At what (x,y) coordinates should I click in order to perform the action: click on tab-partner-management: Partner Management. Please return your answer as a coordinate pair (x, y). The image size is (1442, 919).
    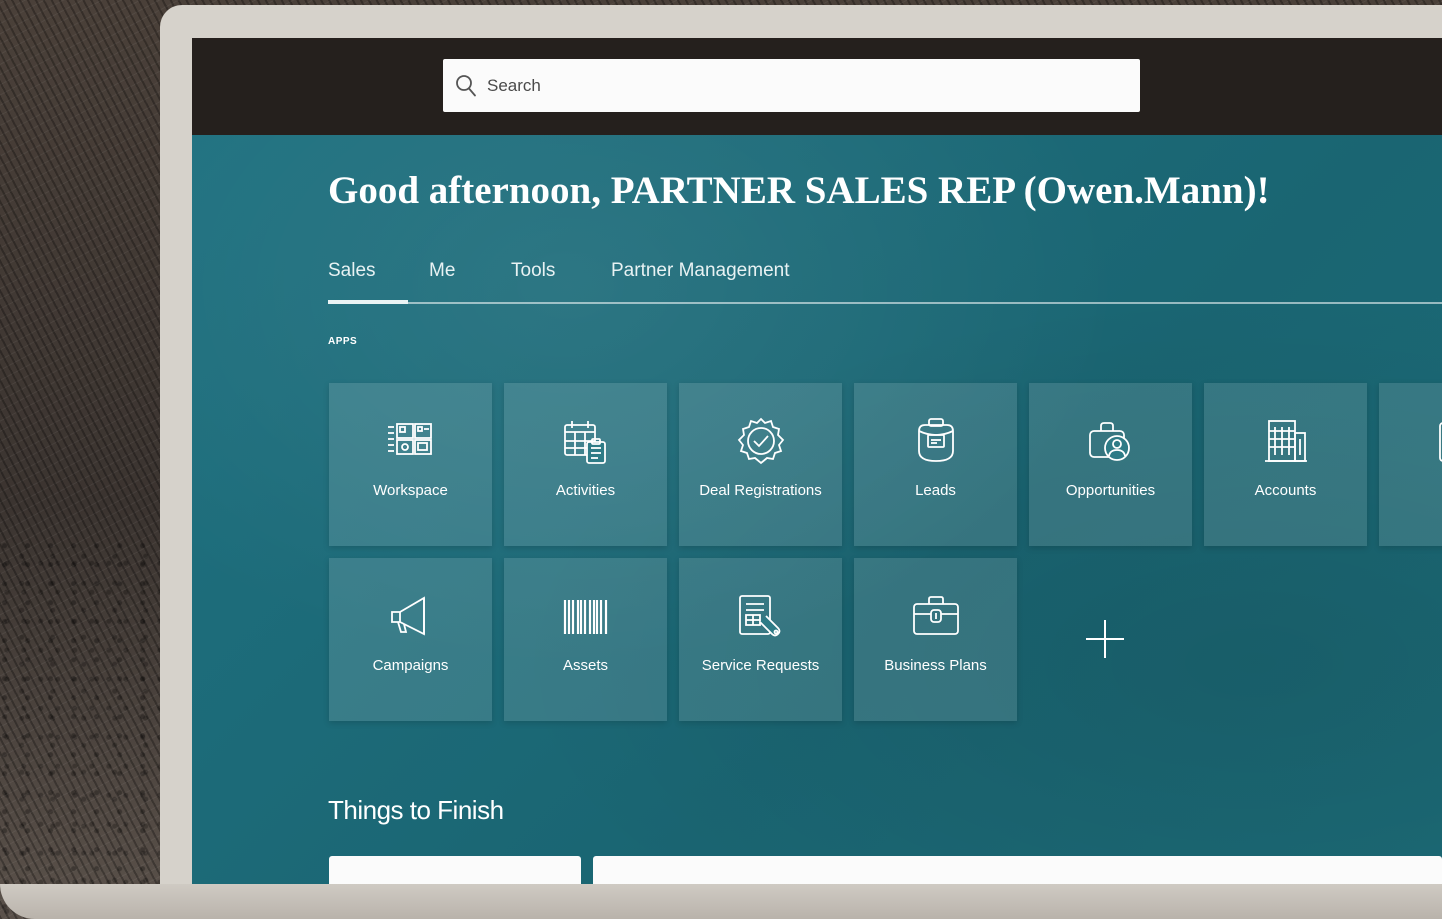
    Looking at the image, I should click on (700, 280).